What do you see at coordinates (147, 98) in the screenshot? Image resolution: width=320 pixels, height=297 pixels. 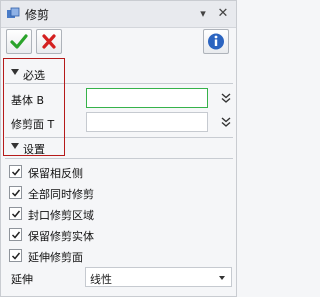 I see `base-body-field` at bounding box center [147, 98].